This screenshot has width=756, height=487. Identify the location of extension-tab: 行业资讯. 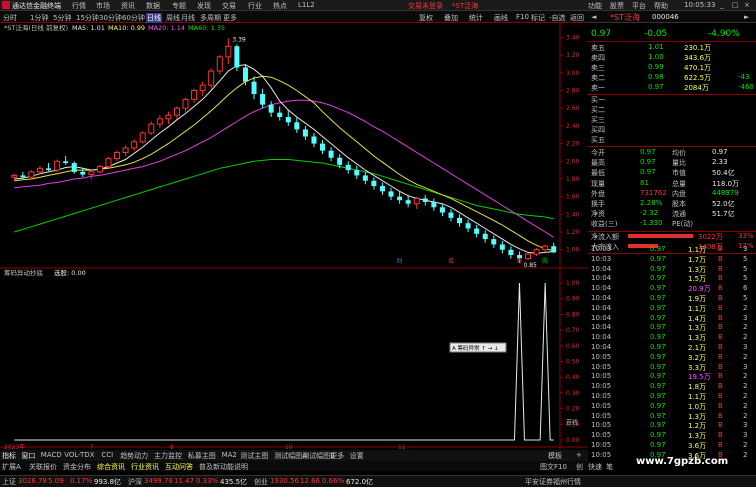
(145, 467).